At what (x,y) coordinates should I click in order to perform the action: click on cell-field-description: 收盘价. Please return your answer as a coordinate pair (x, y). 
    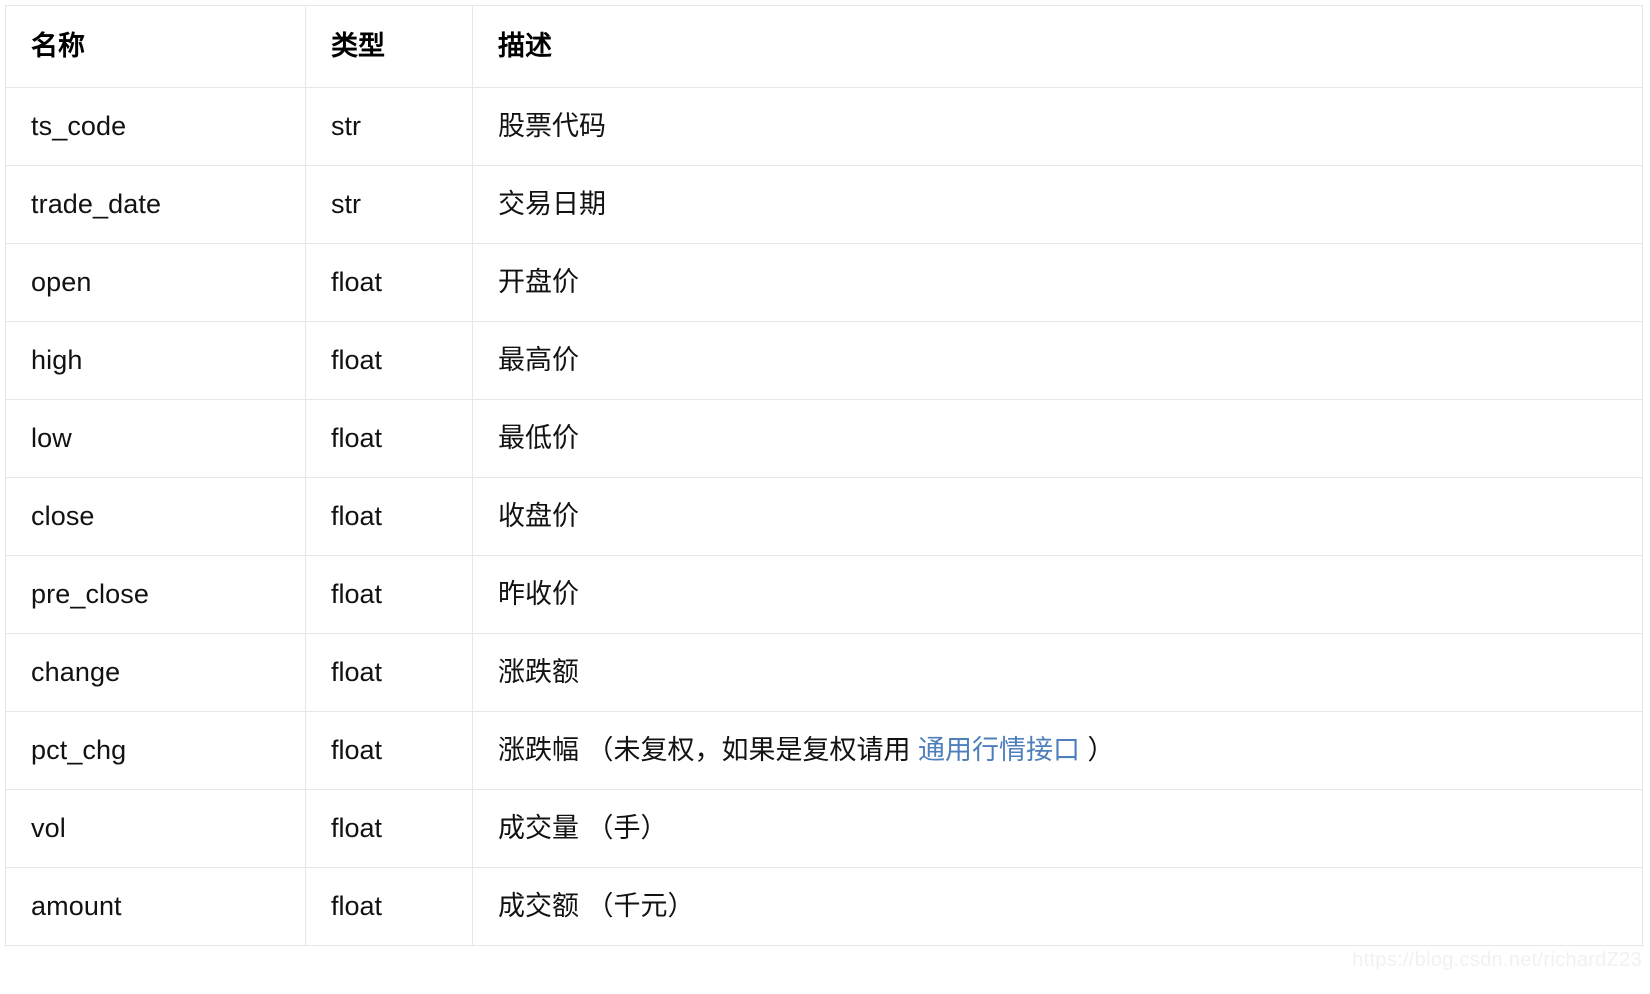
    Looking at the image, I should click on (1057, 516).